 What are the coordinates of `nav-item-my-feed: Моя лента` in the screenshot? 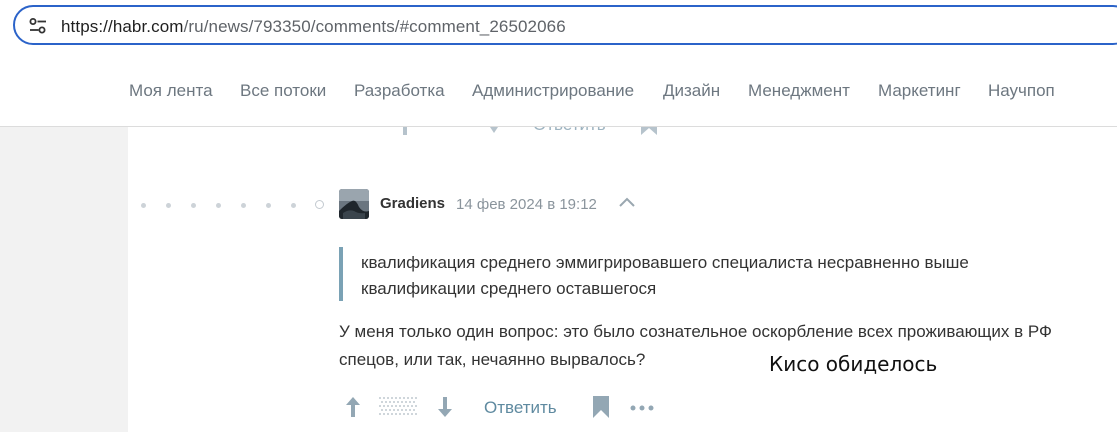 It's located at (171, 91).